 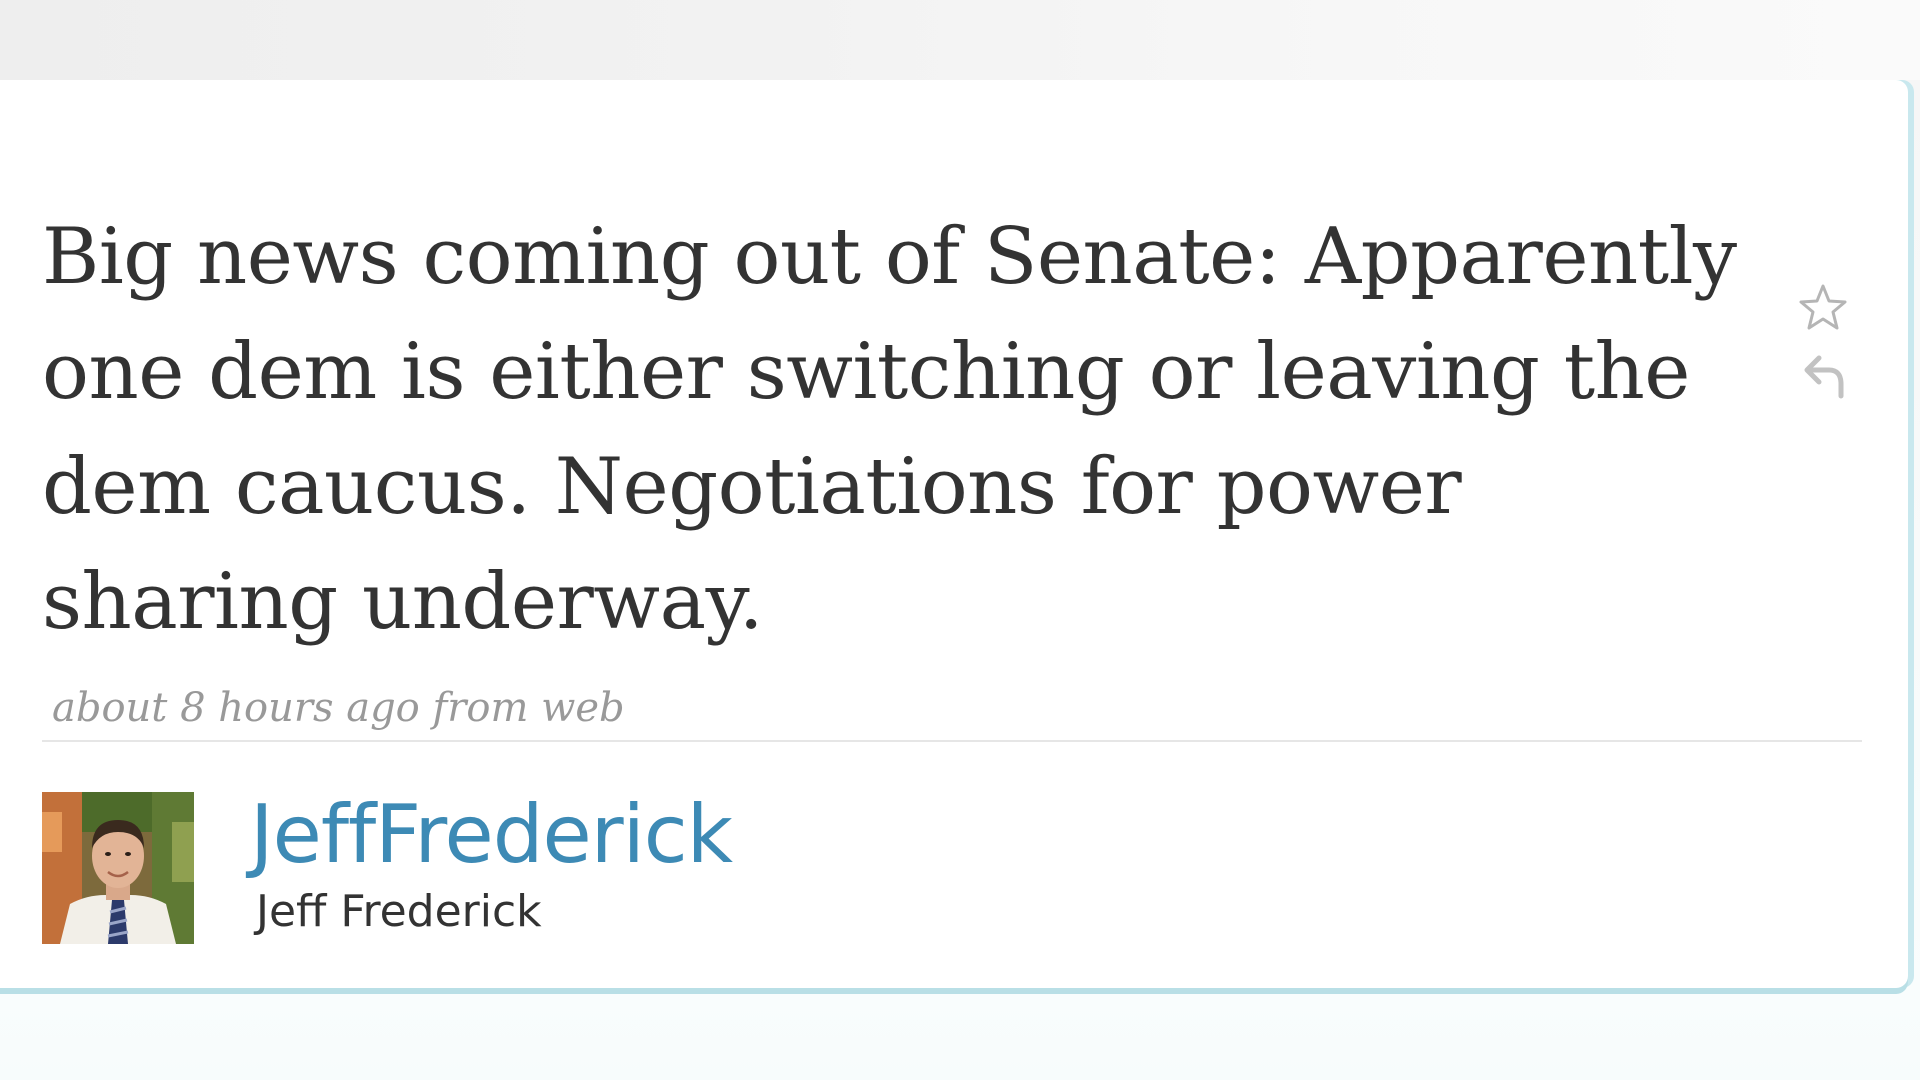 What do you see at coordinates (236, 708) in the screenshot?
I see `timestamp-link: about 8 hours ago` at bounding box center [236, 708].